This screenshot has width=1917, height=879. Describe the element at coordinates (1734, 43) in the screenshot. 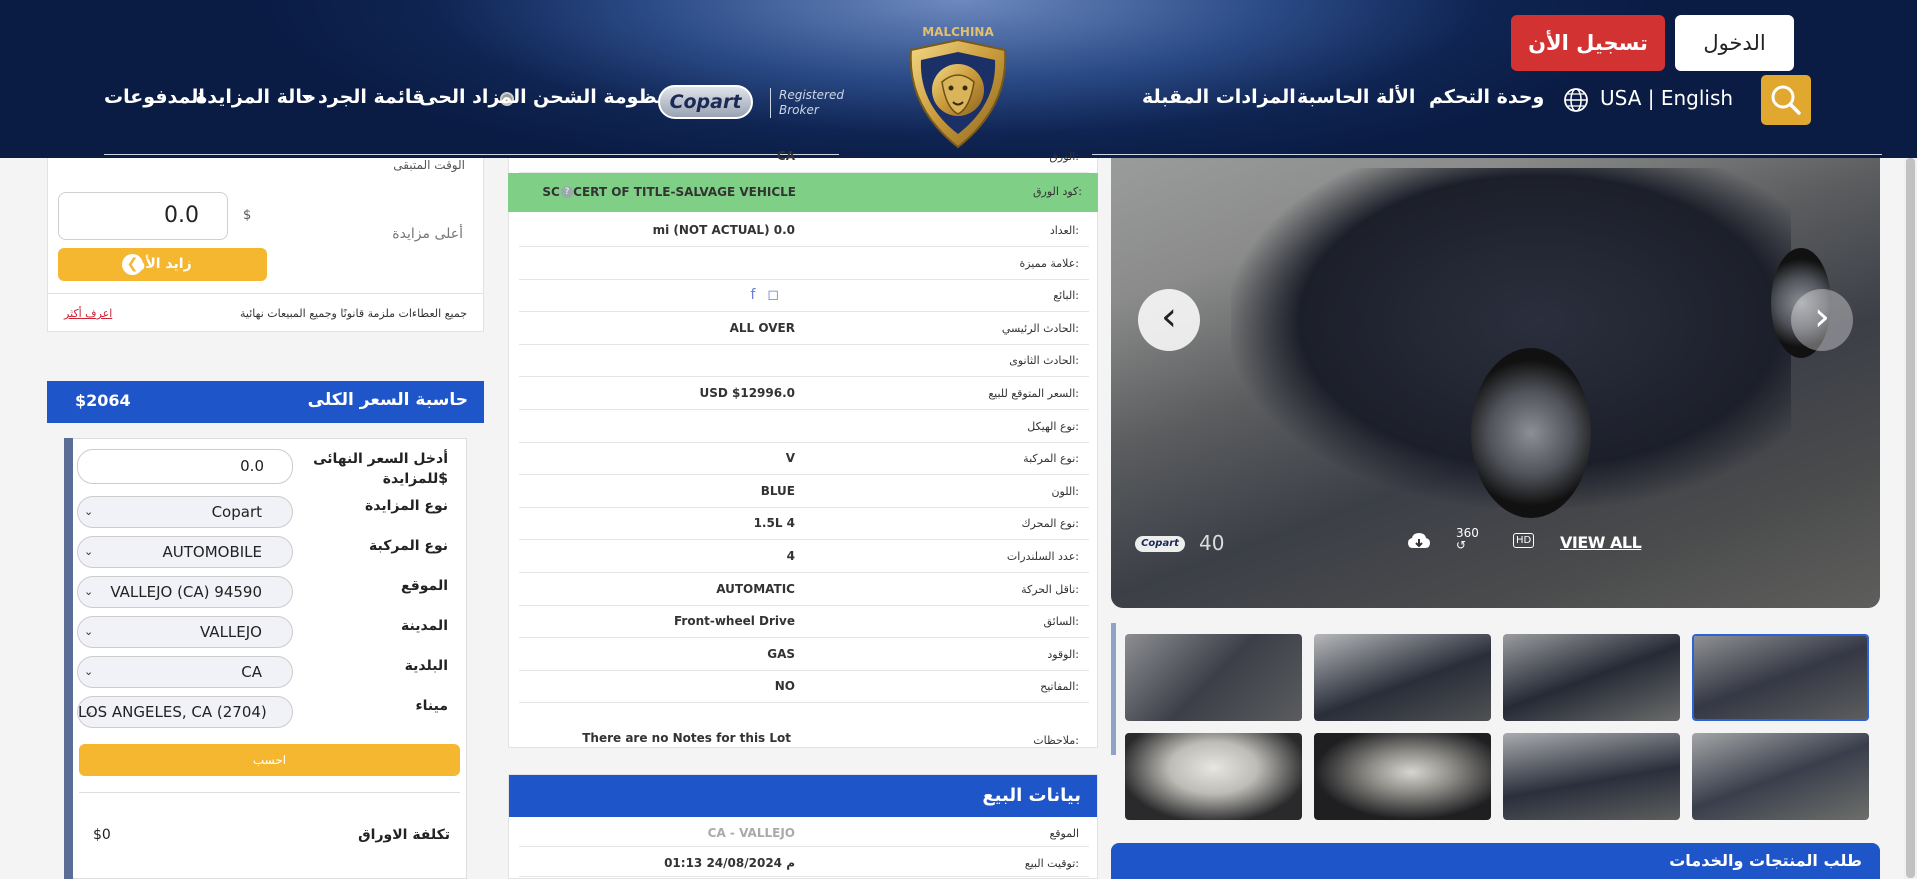

I see `login-button: الدخول` at that location.